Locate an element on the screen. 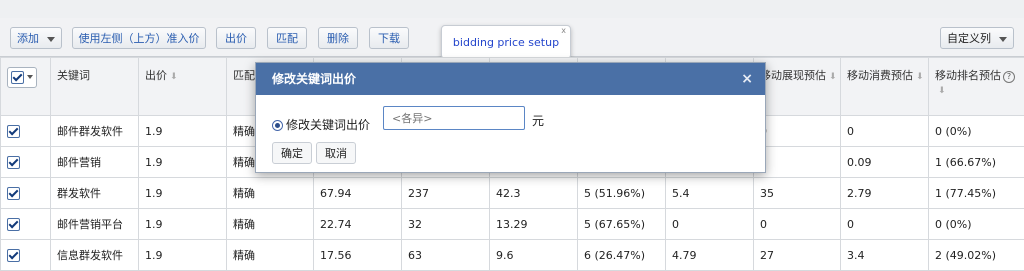  dialog-titlebar: 修改关键词出价 × is located at coordinates (510, 79).